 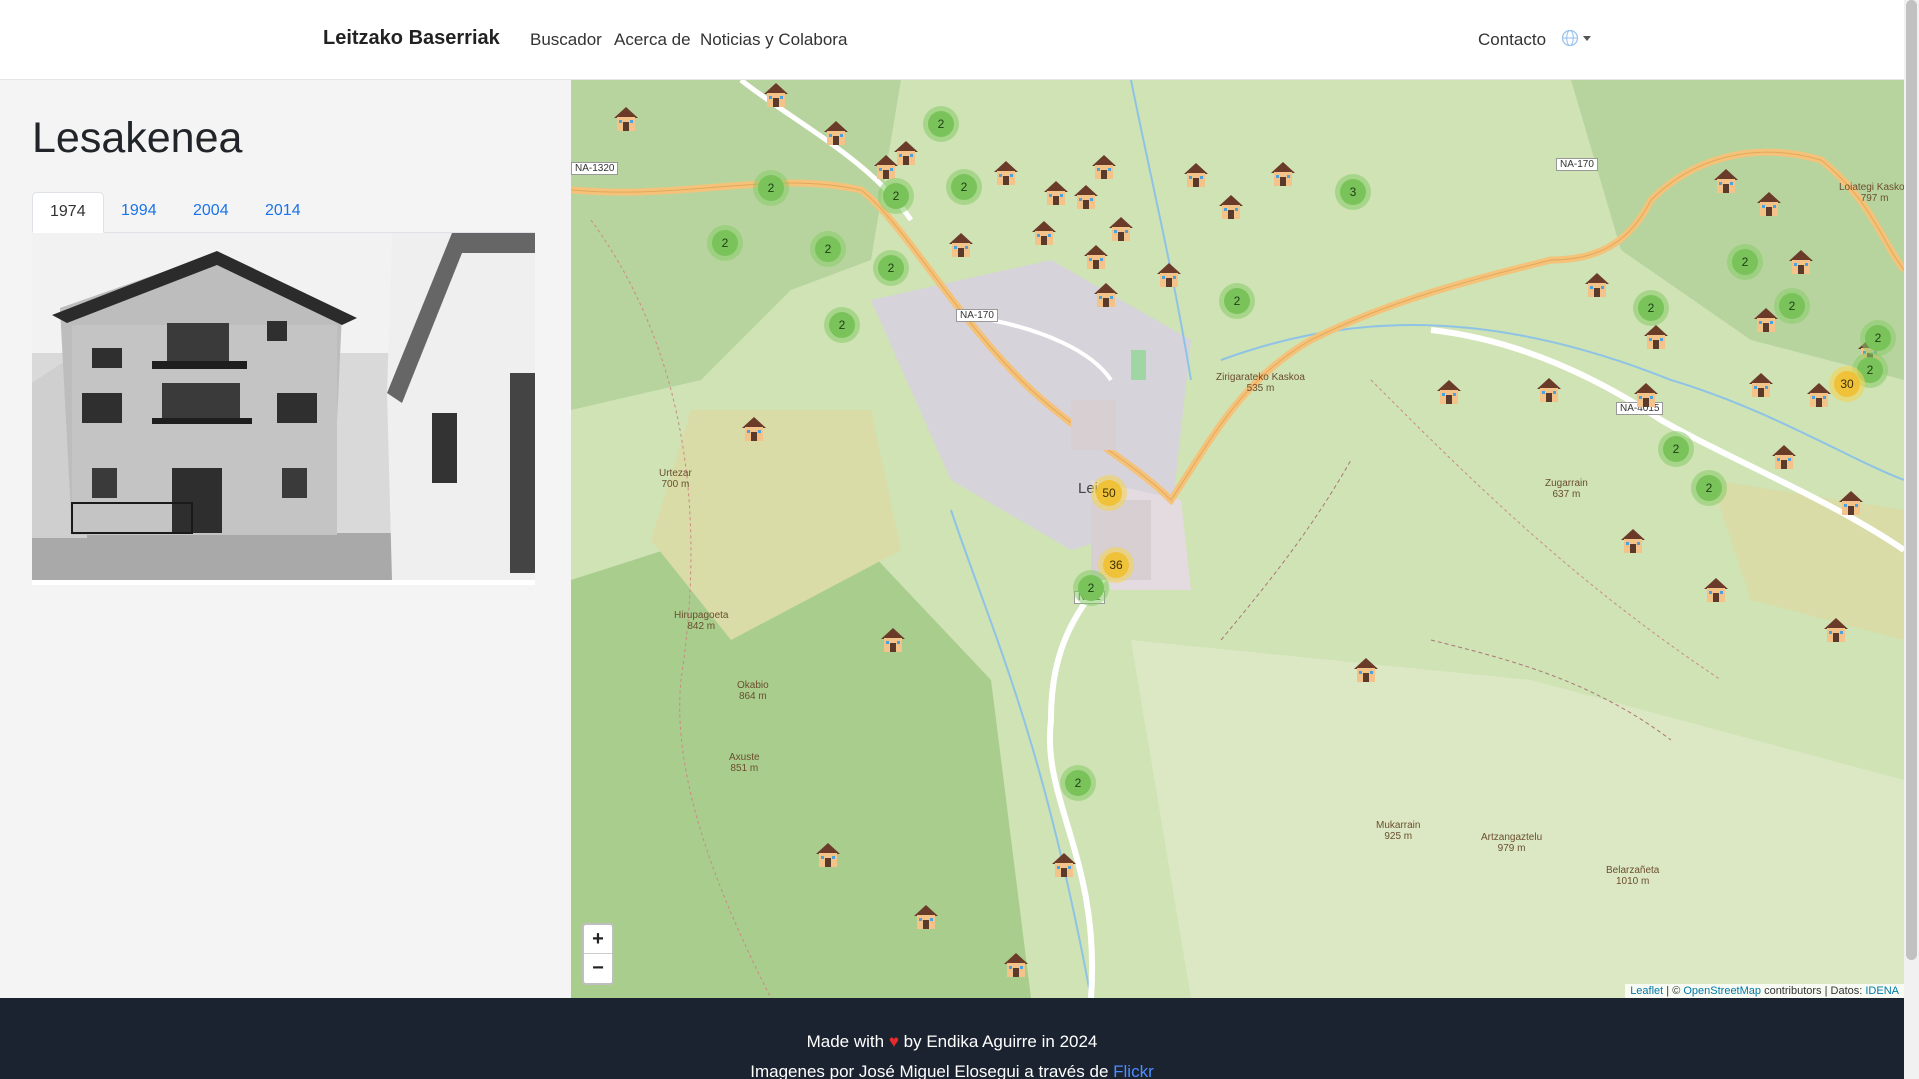 What do you see at coordinates (598, 939) in the screenshot?
I see `zoom-in-button: +` at bounding box center [598, 939].